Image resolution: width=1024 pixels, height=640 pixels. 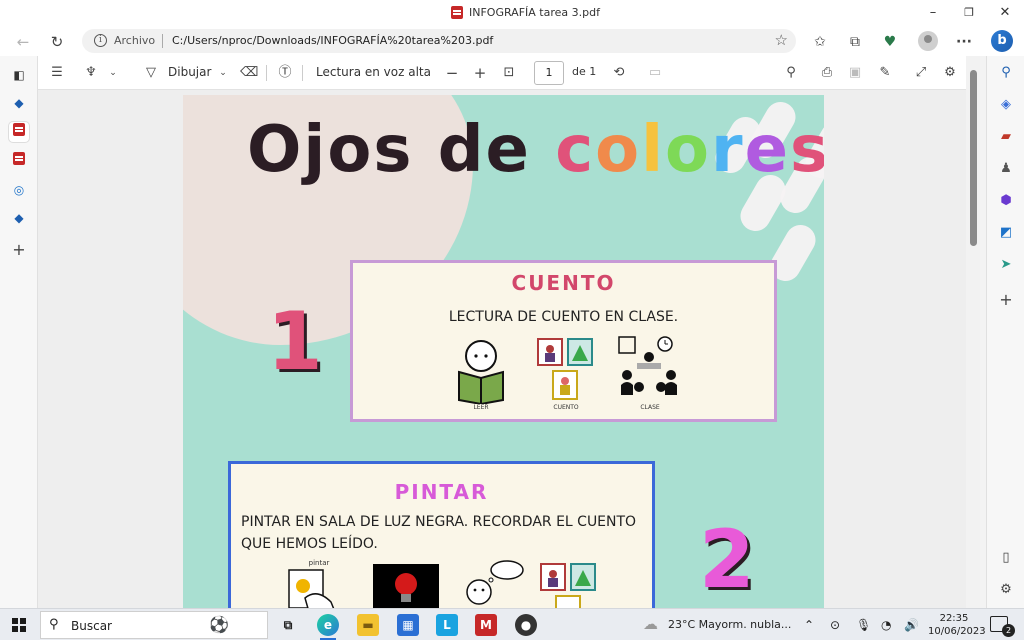 What do you see at coordinates (809, 625) in the screenshot?
I see `chevron-up-icon: ⌃` at bounding box center [809, 625].